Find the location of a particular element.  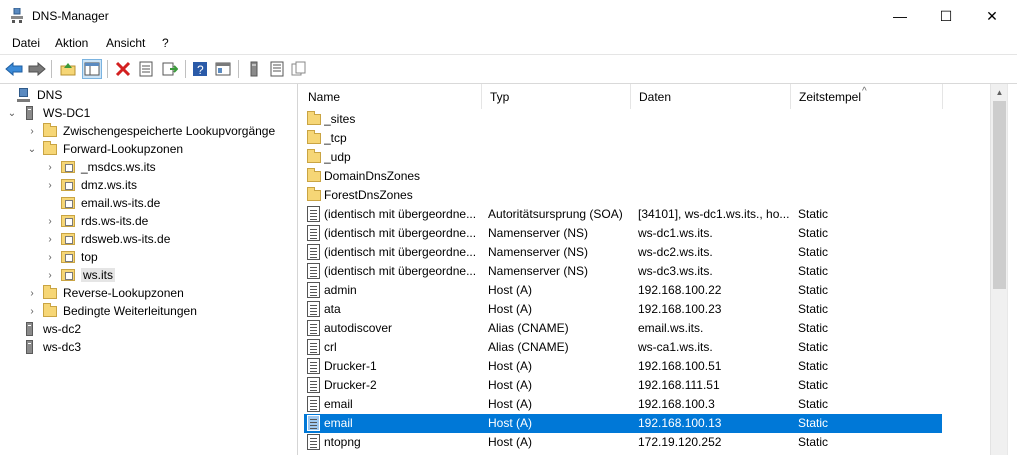

tree-item-zone-selected: › ws.its is located at coordinates (79, 275).